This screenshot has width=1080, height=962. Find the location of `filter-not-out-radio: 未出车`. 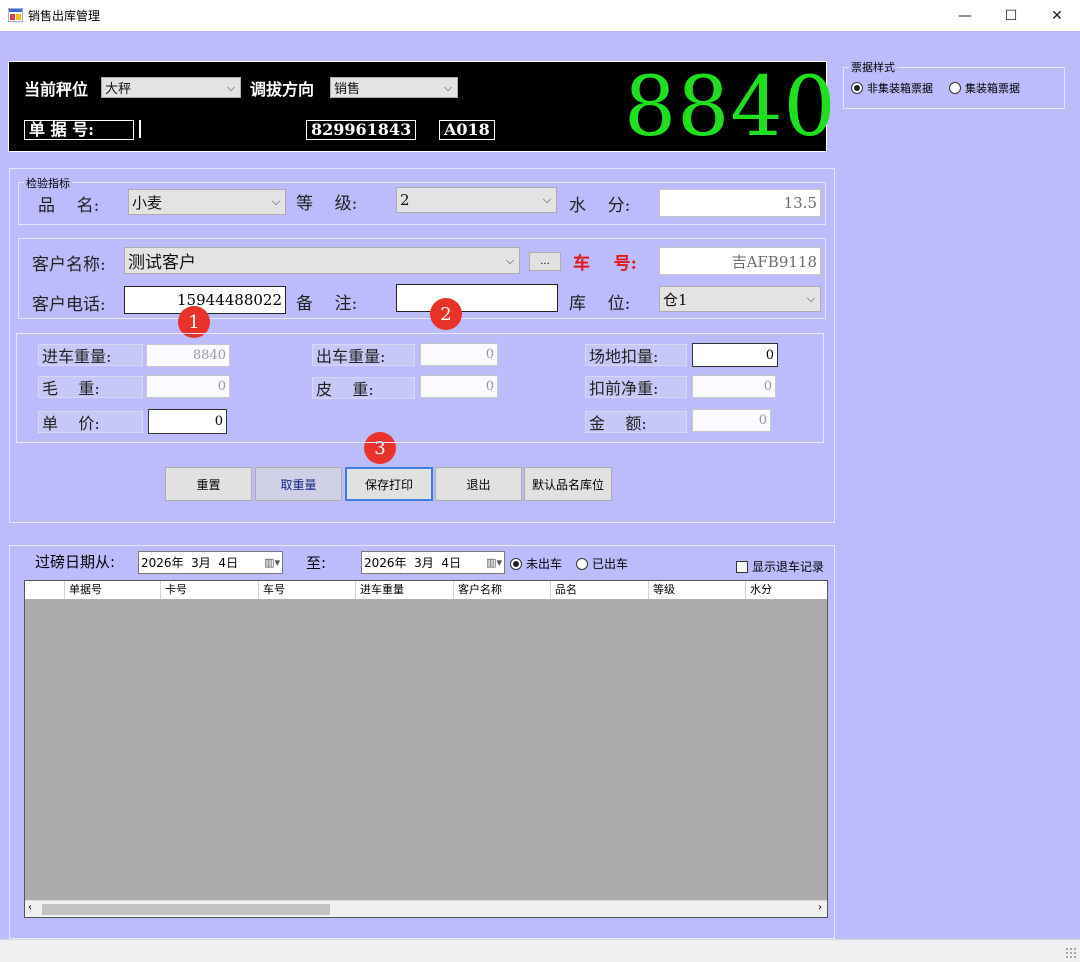

filter-not-out-radio: 未出车 is located at coordinates (536, 563).